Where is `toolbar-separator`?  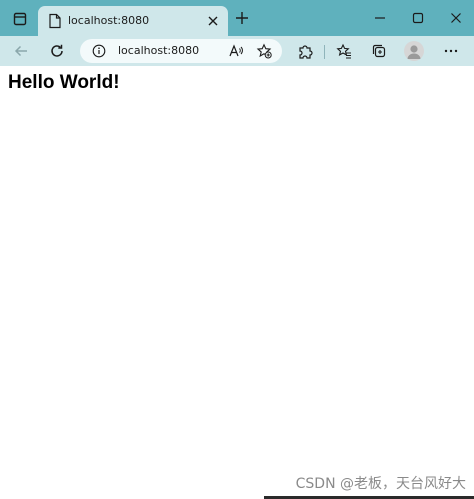 toolbar-separator is located at coordinates (324, 52).